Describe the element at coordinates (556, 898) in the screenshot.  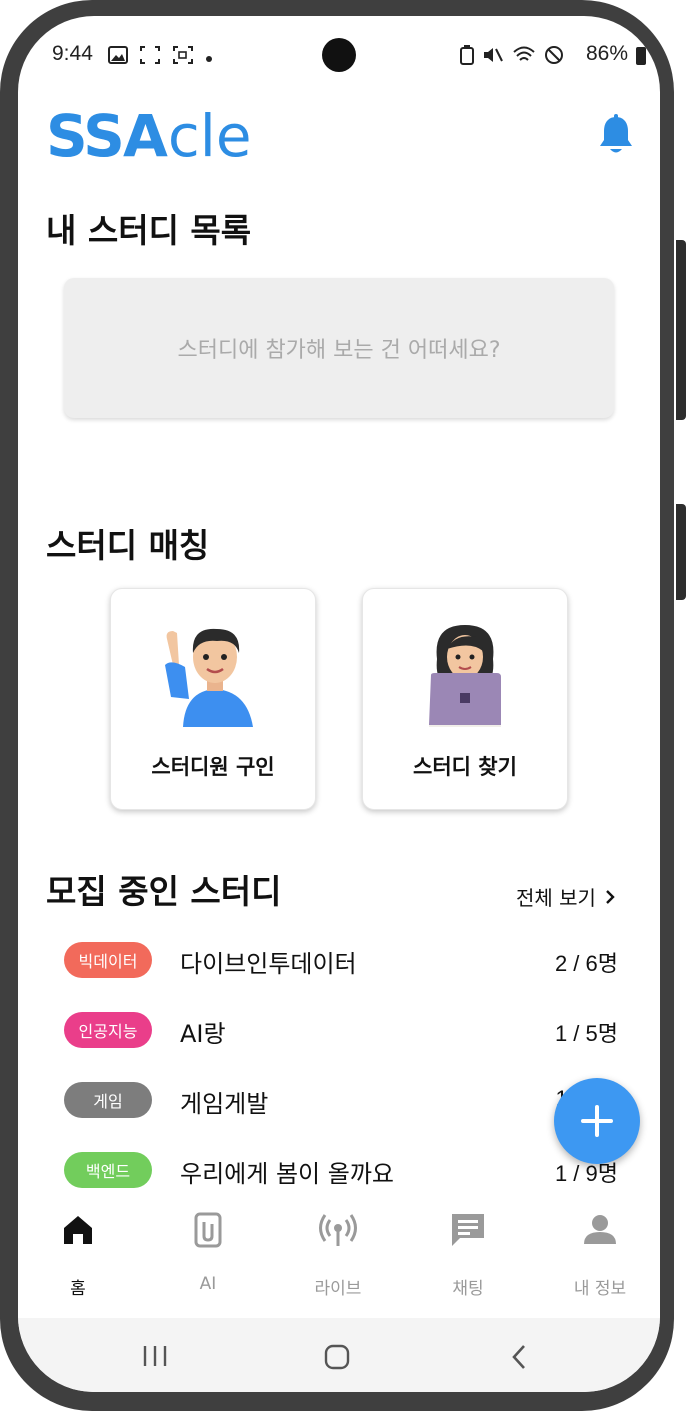
I see `view-all-label: 전체 보기` at that location.